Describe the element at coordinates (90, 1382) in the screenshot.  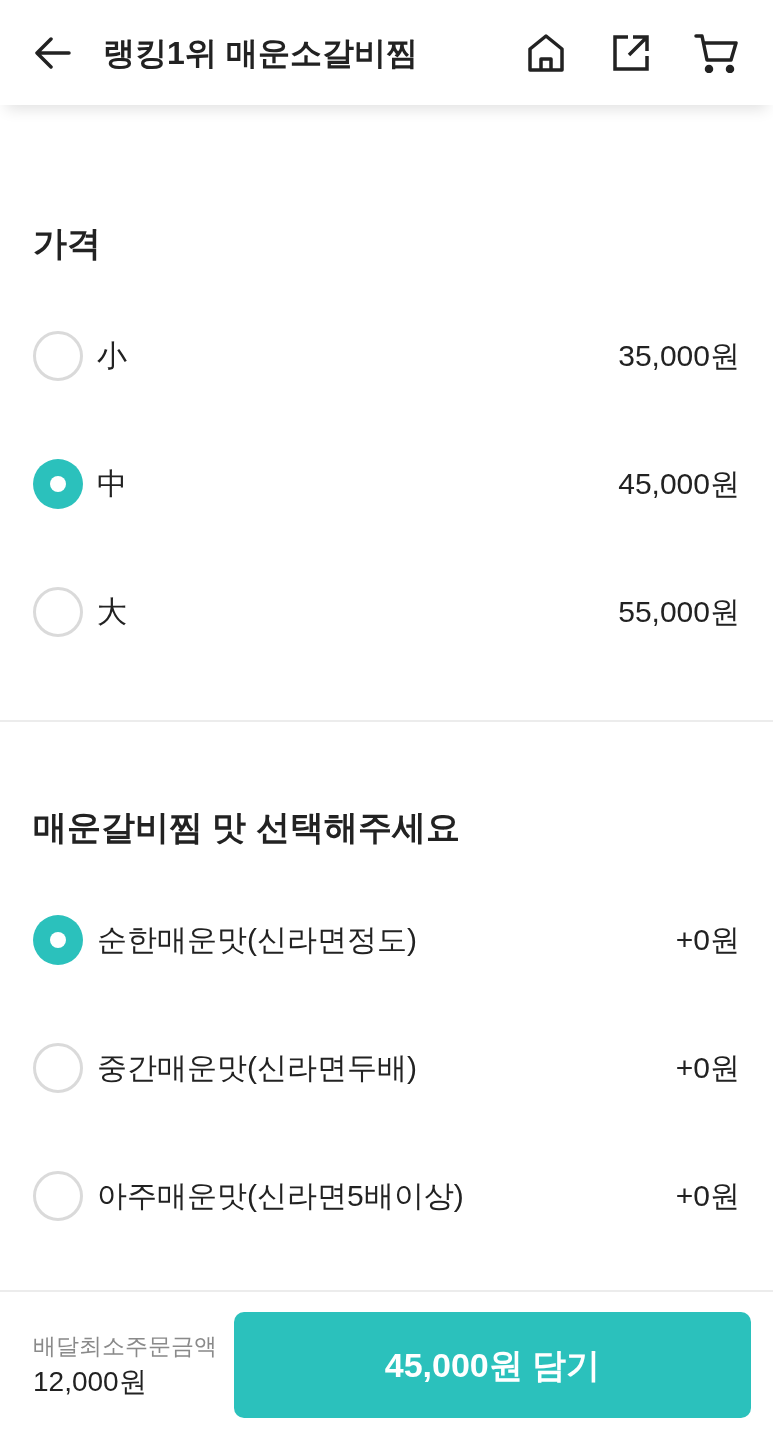
I see `min-order-amount: 12,000원` at that location.